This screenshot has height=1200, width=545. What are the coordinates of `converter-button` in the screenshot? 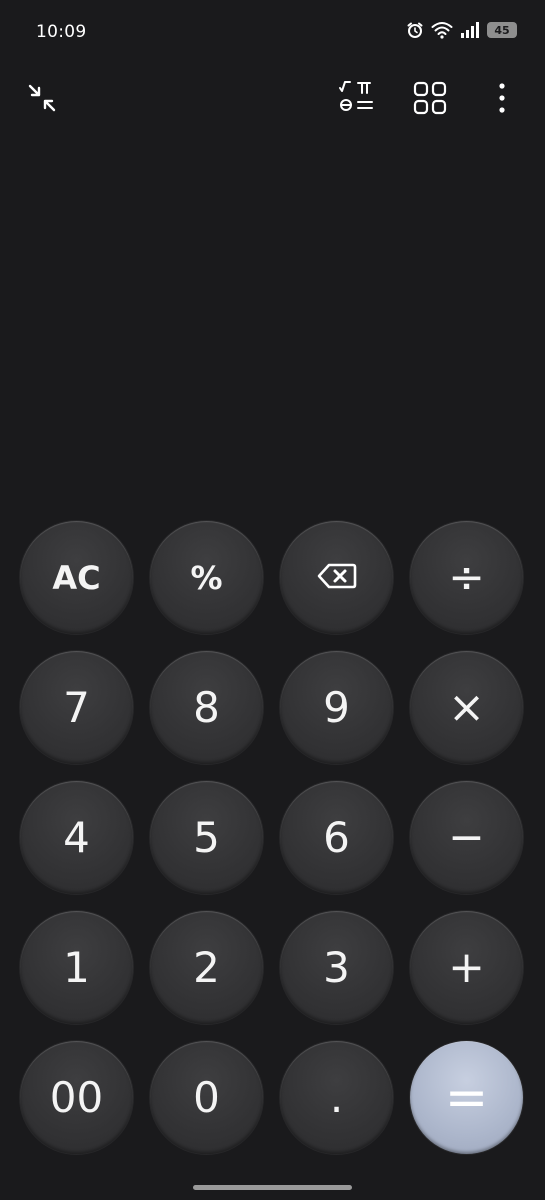 It's located at (430, 100).